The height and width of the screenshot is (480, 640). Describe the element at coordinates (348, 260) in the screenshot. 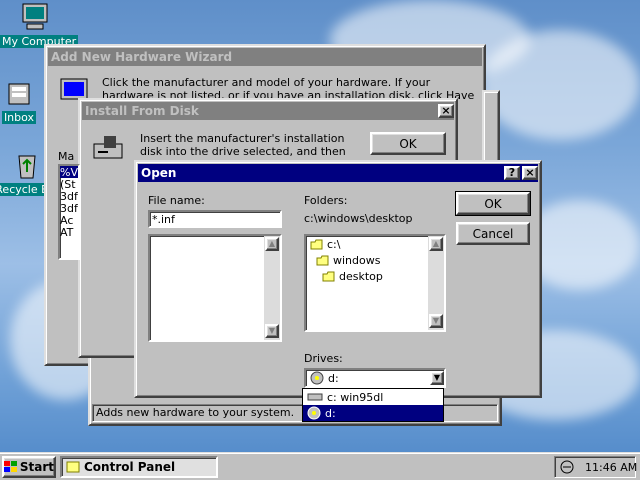

I see `folder-item: windows` at that location.